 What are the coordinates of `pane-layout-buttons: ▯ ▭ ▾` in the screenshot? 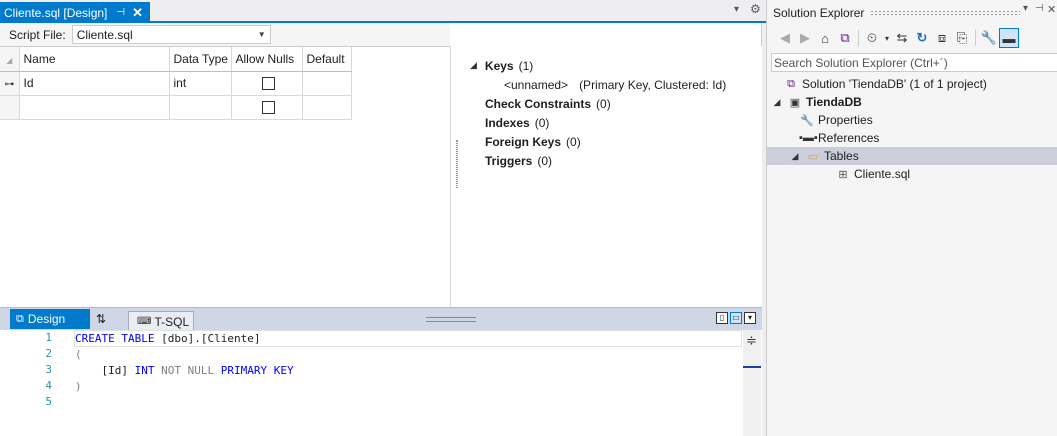 It's located at (736, 318).